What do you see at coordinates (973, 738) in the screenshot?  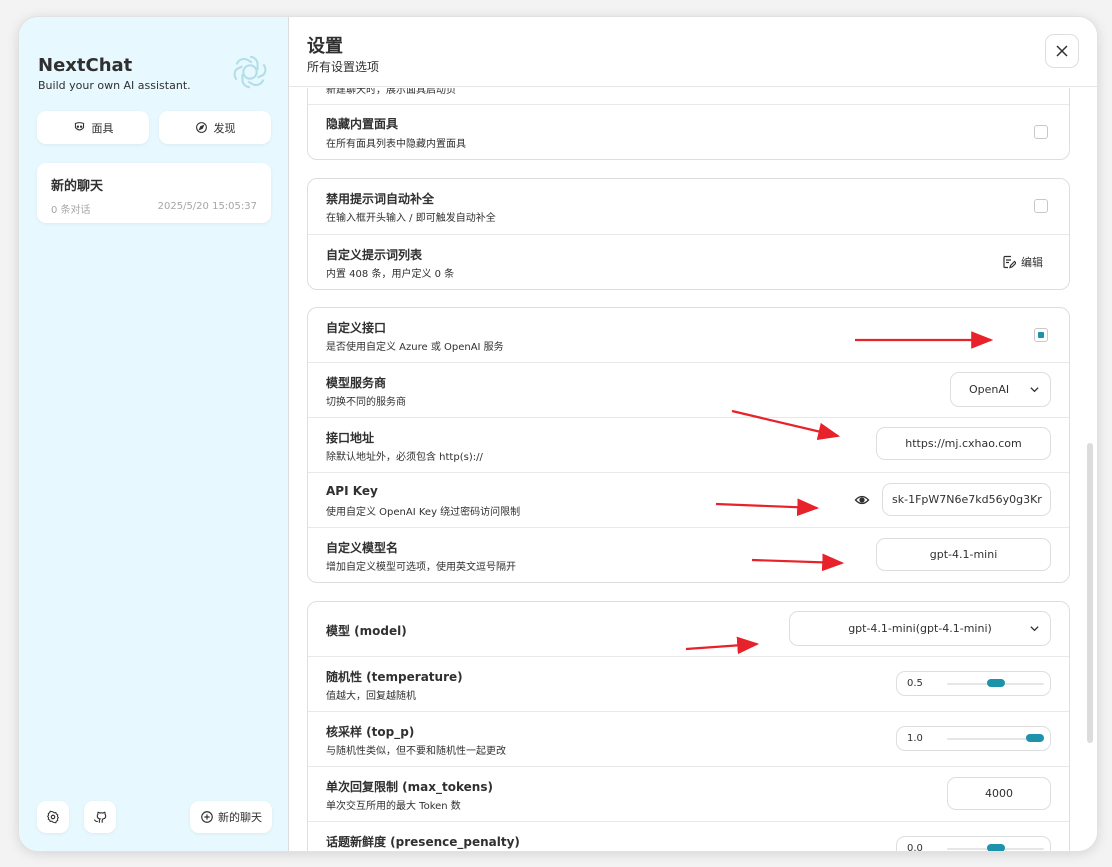 I see `top-p-slider: 1.0` at bounding box center [973, 738].